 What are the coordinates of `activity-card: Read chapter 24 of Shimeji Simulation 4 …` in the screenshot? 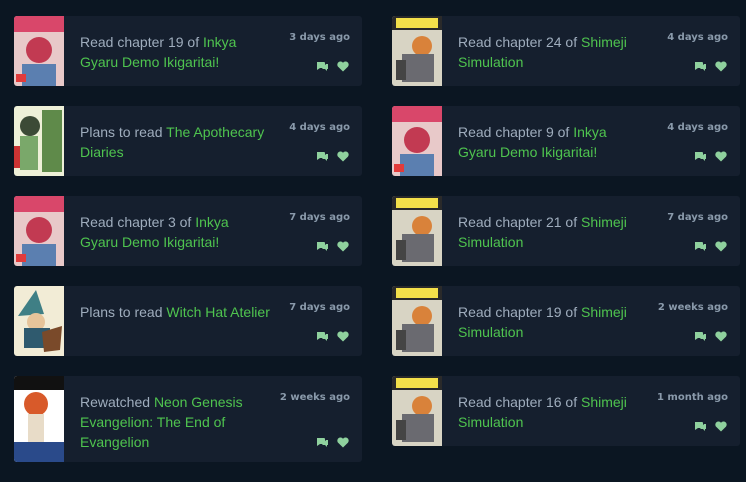 It's located at (566, 51).